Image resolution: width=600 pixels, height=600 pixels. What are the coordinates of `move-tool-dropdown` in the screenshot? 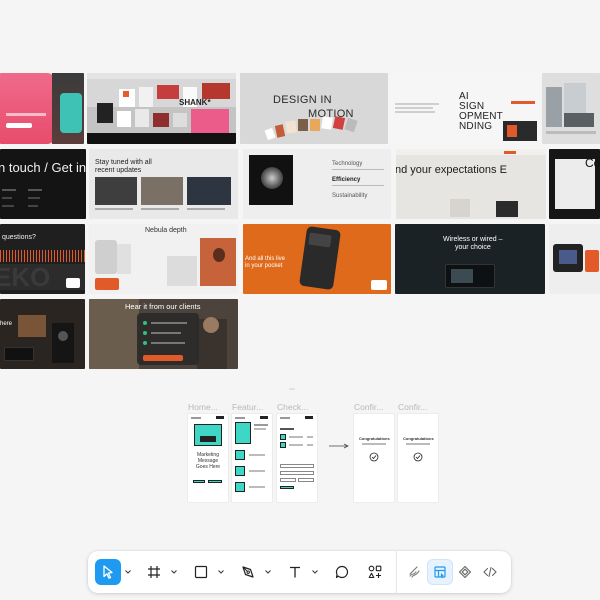 It's located at (128, 572).